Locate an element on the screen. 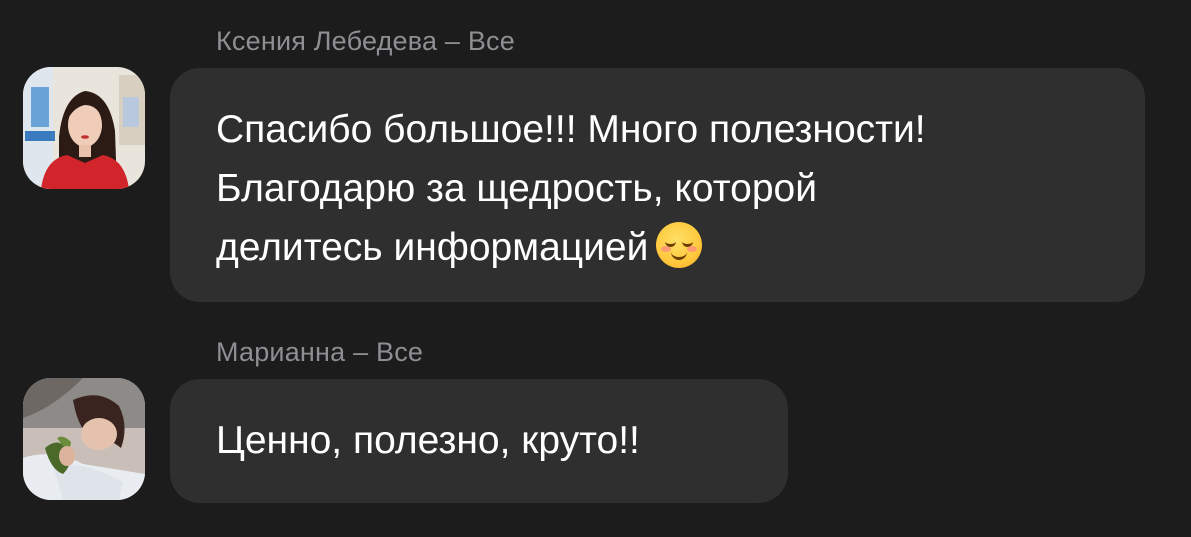 Image resolution: width=1191 pixels, height=537 pixels. avatar-2-image is located at coordinates (84, 439).